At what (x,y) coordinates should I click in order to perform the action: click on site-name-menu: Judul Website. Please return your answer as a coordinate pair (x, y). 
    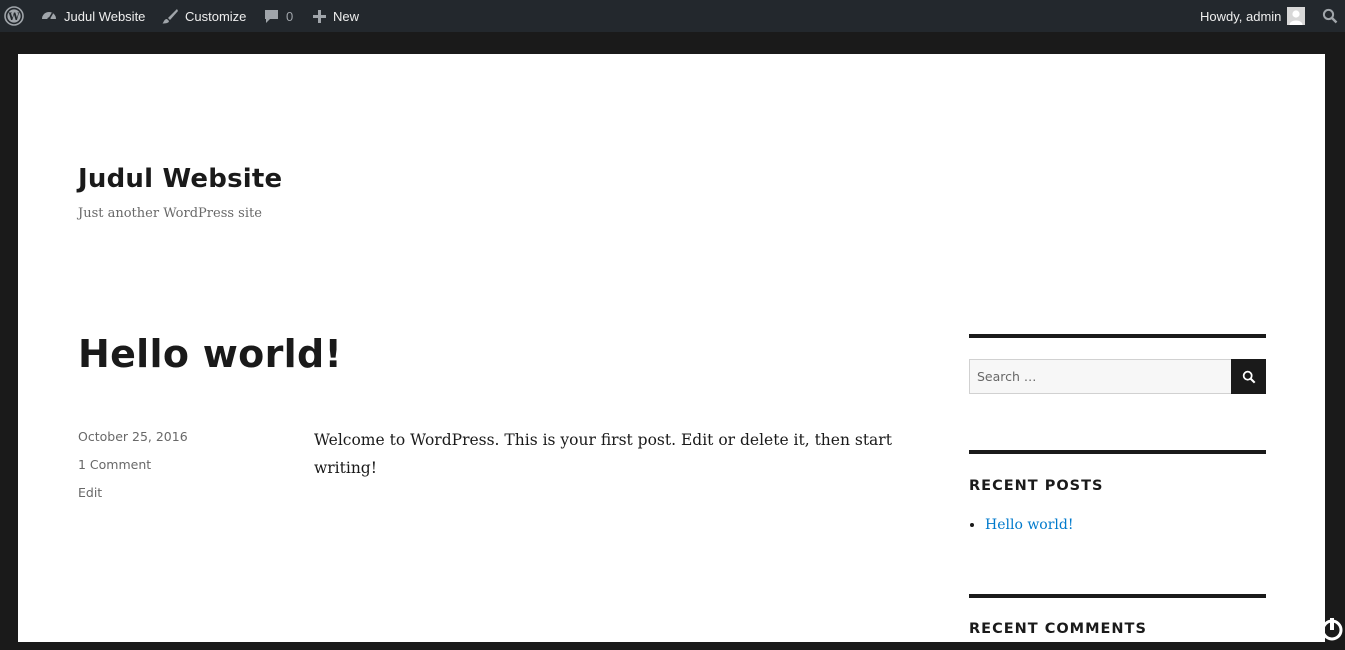
    Looking at the image, I should click on (92, 16).